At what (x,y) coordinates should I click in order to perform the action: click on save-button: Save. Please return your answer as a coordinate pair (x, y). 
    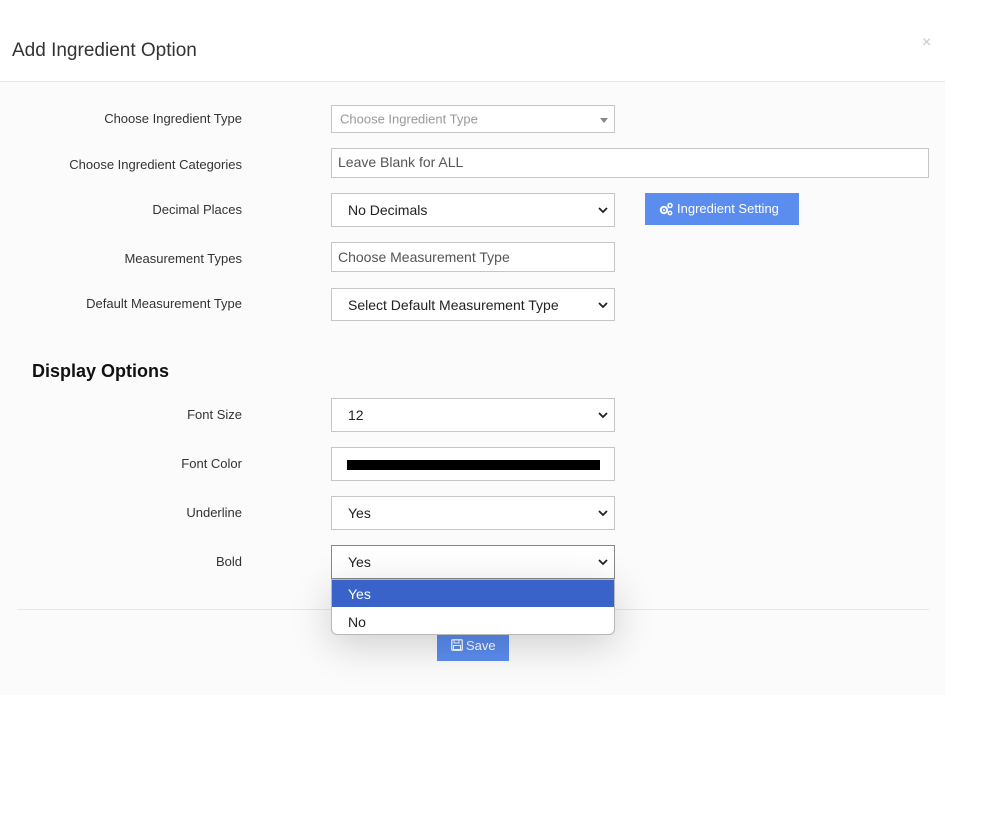
    Looking at the image, I should click on (473, 646).